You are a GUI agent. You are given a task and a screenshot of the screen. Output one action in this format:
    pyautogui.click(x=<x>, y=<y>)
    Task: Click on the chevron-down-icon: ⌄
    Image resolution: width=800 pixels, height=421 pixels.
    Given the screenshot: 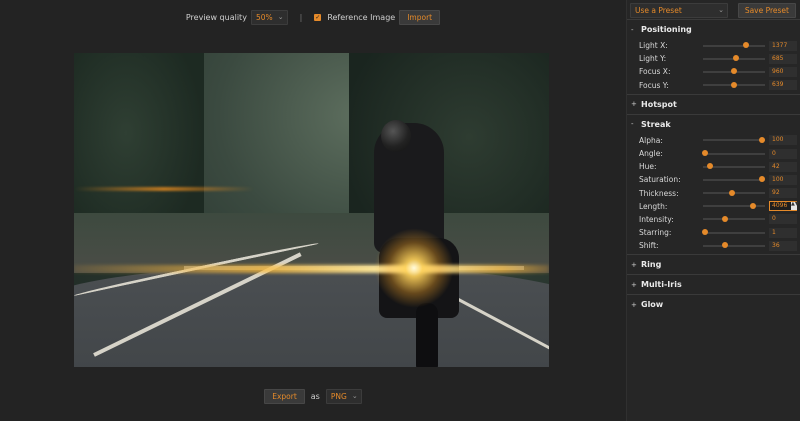 What is the action you would take?
    pyautogui.click(x=721, y=10)
    